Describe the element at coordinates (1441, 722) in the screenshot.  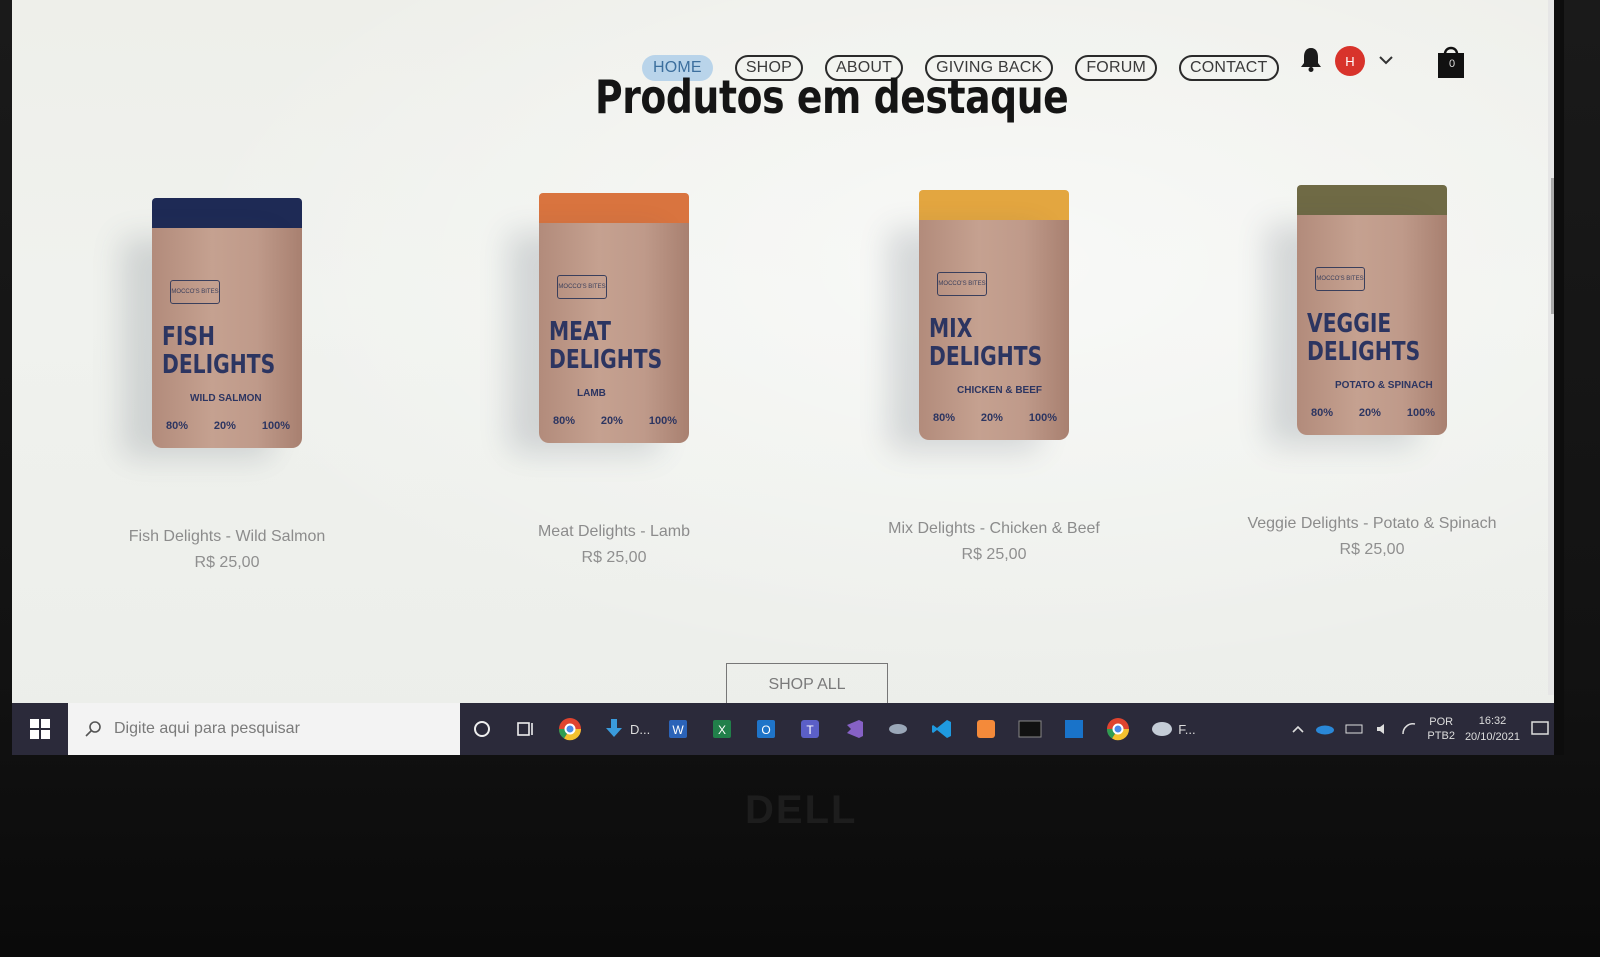
I see `language-code: POR` at that location.